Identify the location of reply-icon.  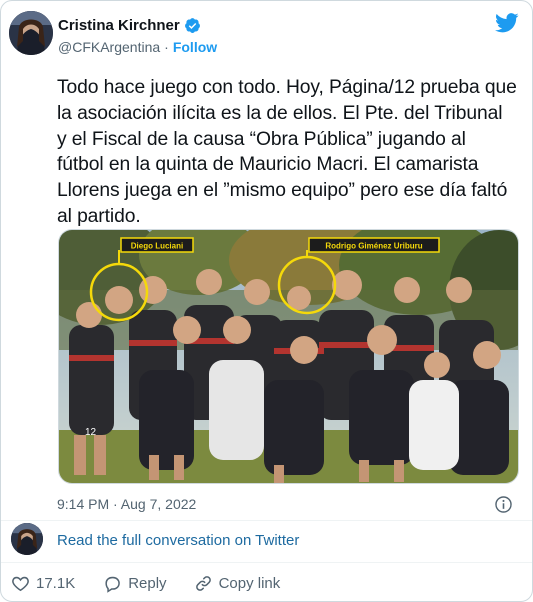
(112, 583).